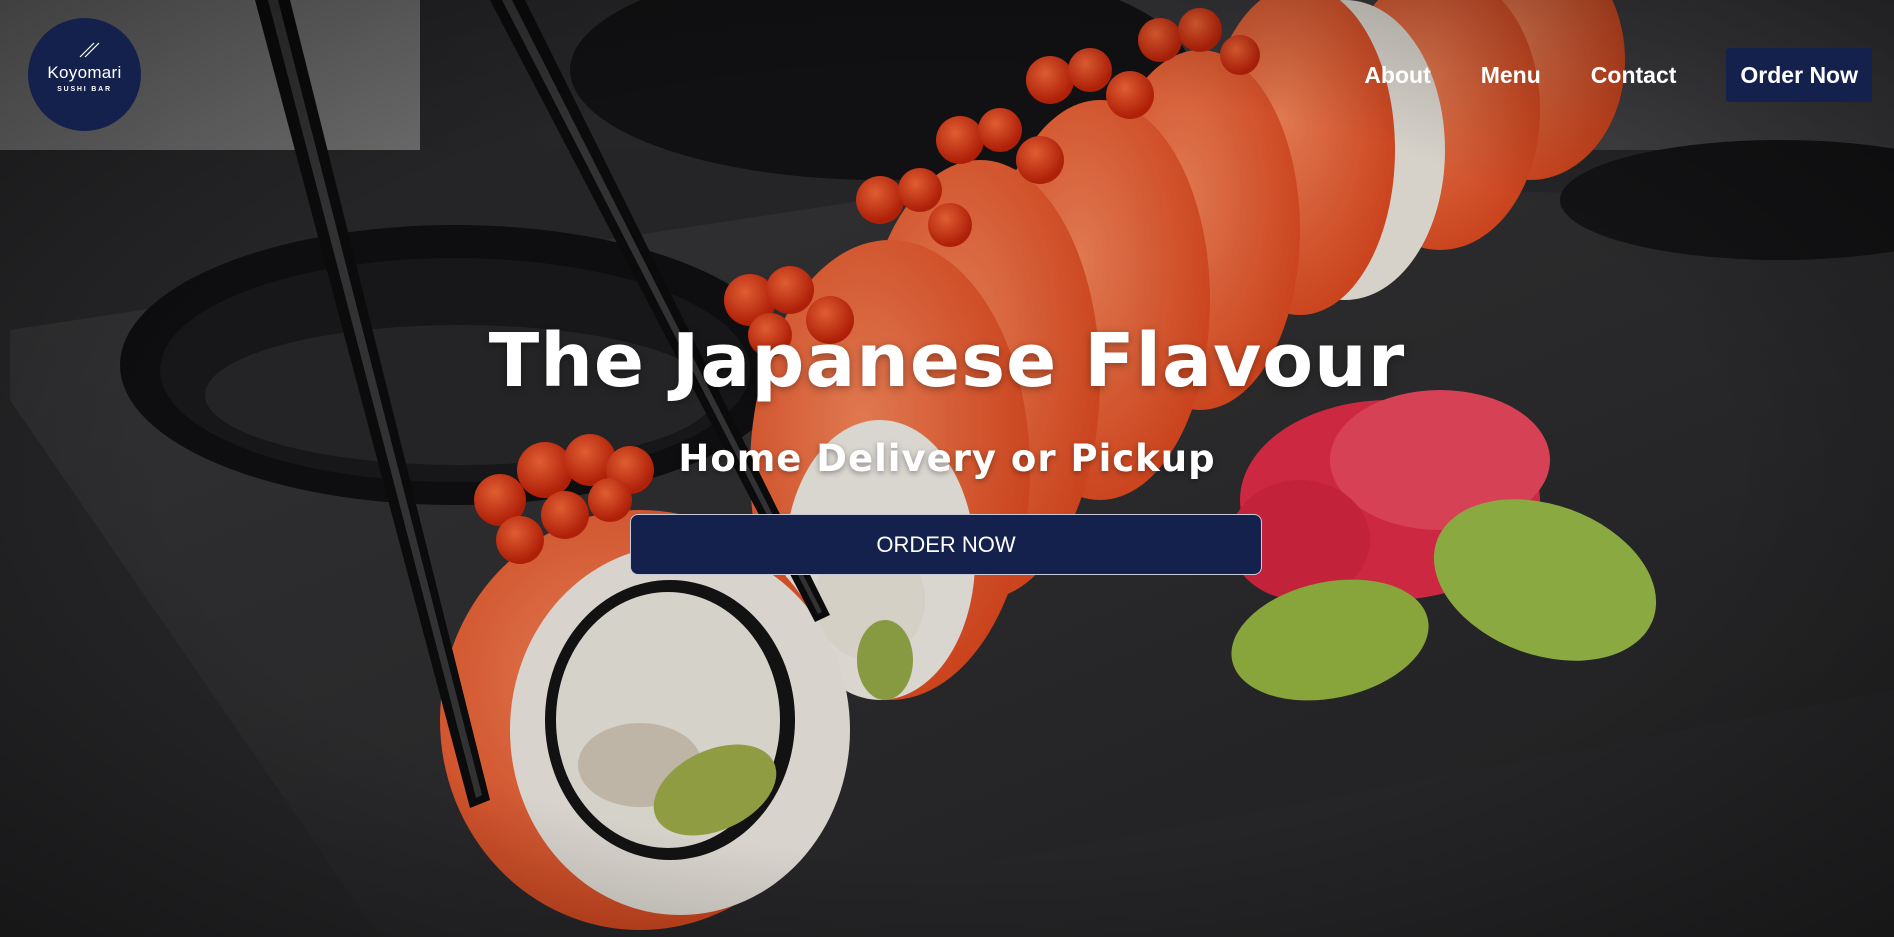 Image resolution: width=1894 pixels, height=937 pixels. I want to click on hero-order-now-button: ORDER NOW, so click(946, 544).